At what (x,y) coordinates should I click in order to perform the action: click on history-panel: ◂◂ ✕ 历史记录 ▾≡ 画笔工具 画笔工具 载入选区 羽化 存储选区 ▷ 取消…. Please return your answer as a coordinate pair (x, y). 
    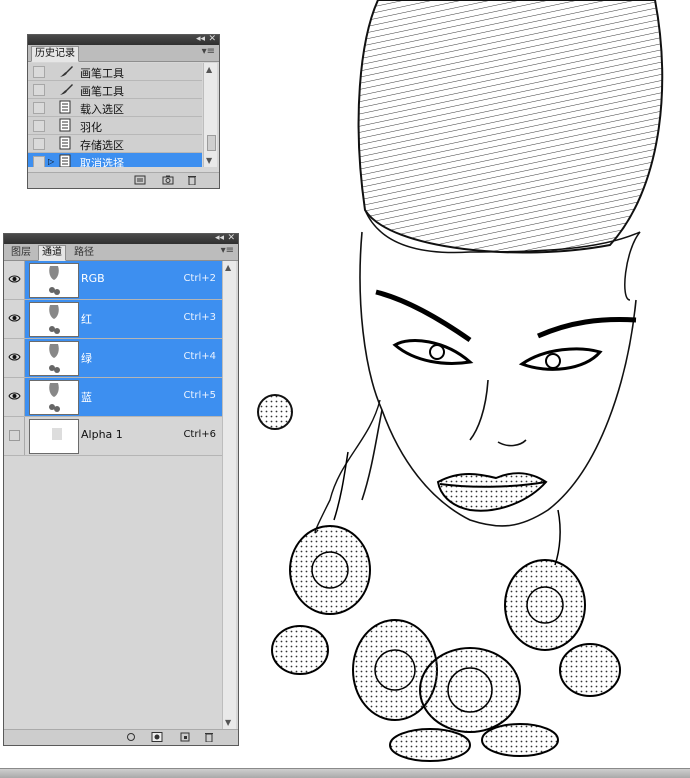
    Looking at the image, I should click on (123, 111).